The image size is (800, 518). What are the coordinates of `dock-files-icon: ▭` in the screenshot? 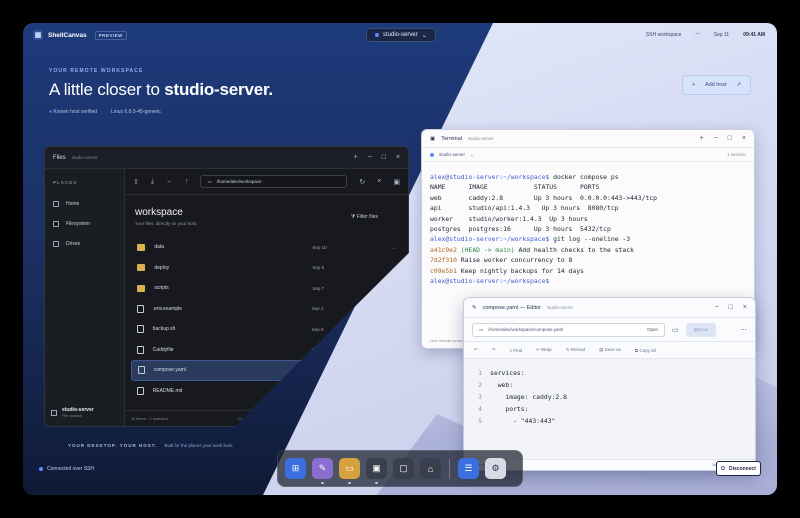 It's located at (349, 471).